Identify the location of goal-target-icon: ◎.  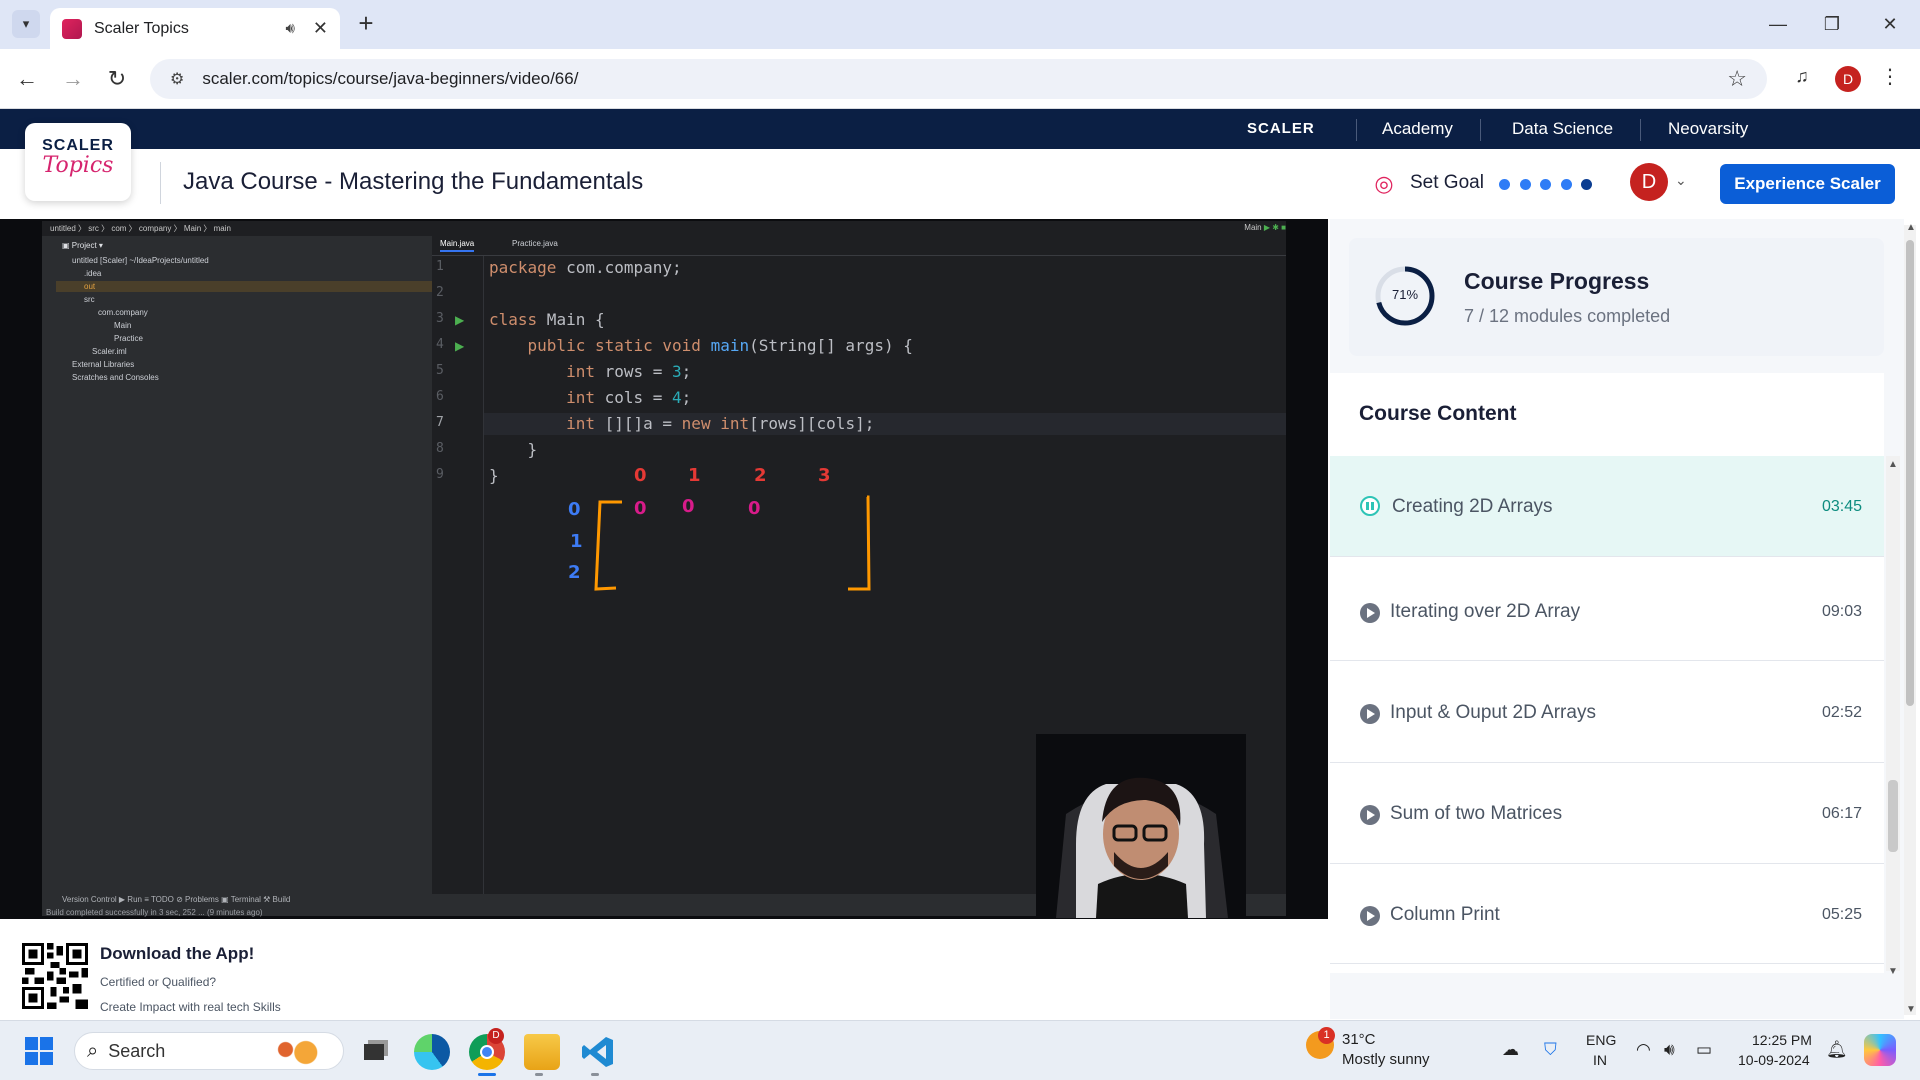
(1384, 184).